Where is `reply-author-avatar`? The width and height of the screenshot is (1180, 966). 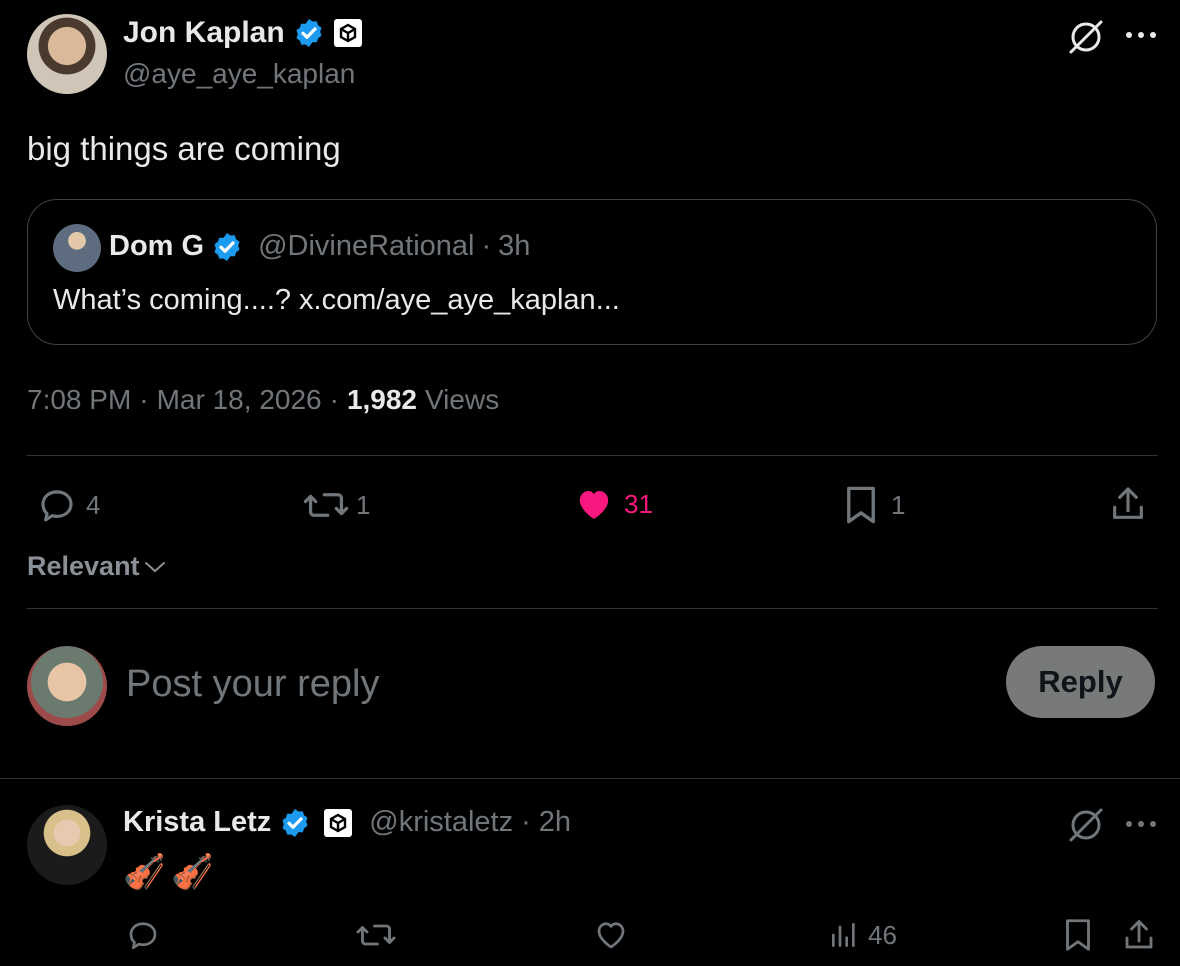
reply-author-avatar is located at coordinates (67, 845).